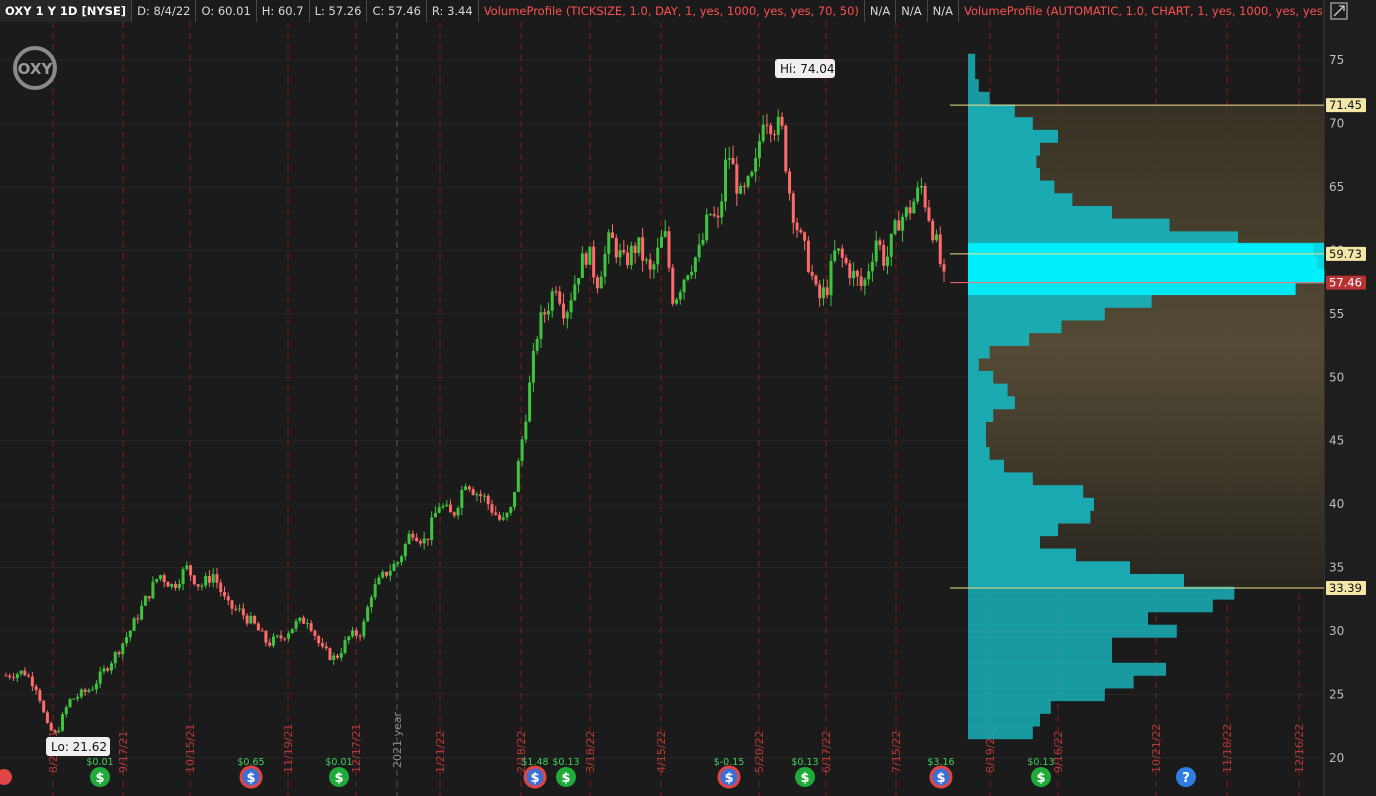 This screenshot has height=796, width=1376. What do you see at coordinates (881, 11) in the screenshot?
I see `study-value-1: N/A` at bounding box center [881, 11].